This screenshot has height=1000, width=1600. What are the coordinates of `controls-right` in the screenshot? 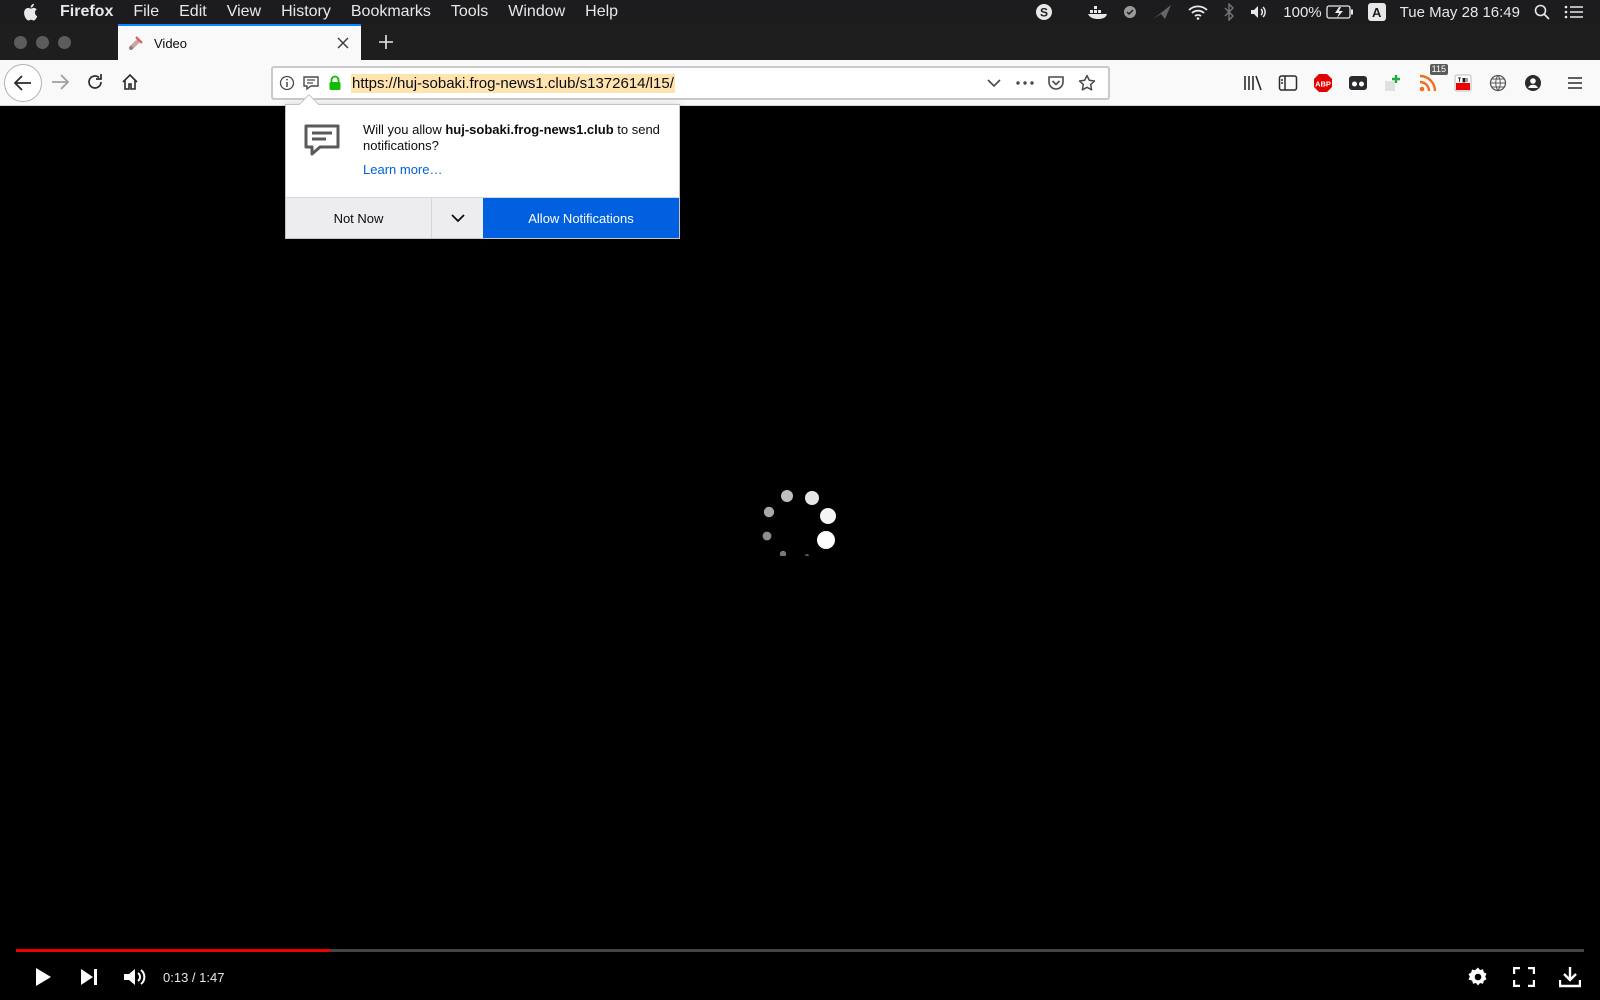 It's located at (1523, 977).